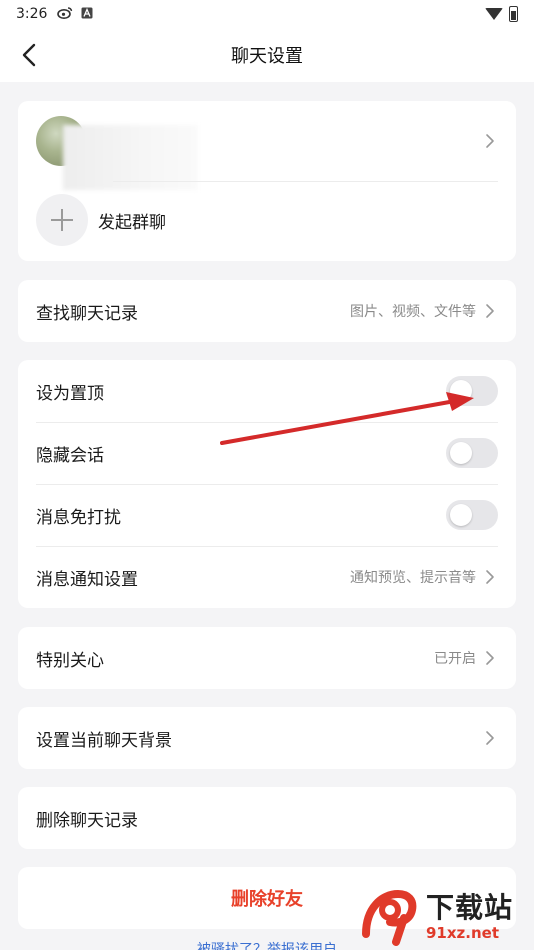 The height and width of the screenshot is (950, 534). I want to click on hide-chat-row: 隐藏会话, so click(267, 453).